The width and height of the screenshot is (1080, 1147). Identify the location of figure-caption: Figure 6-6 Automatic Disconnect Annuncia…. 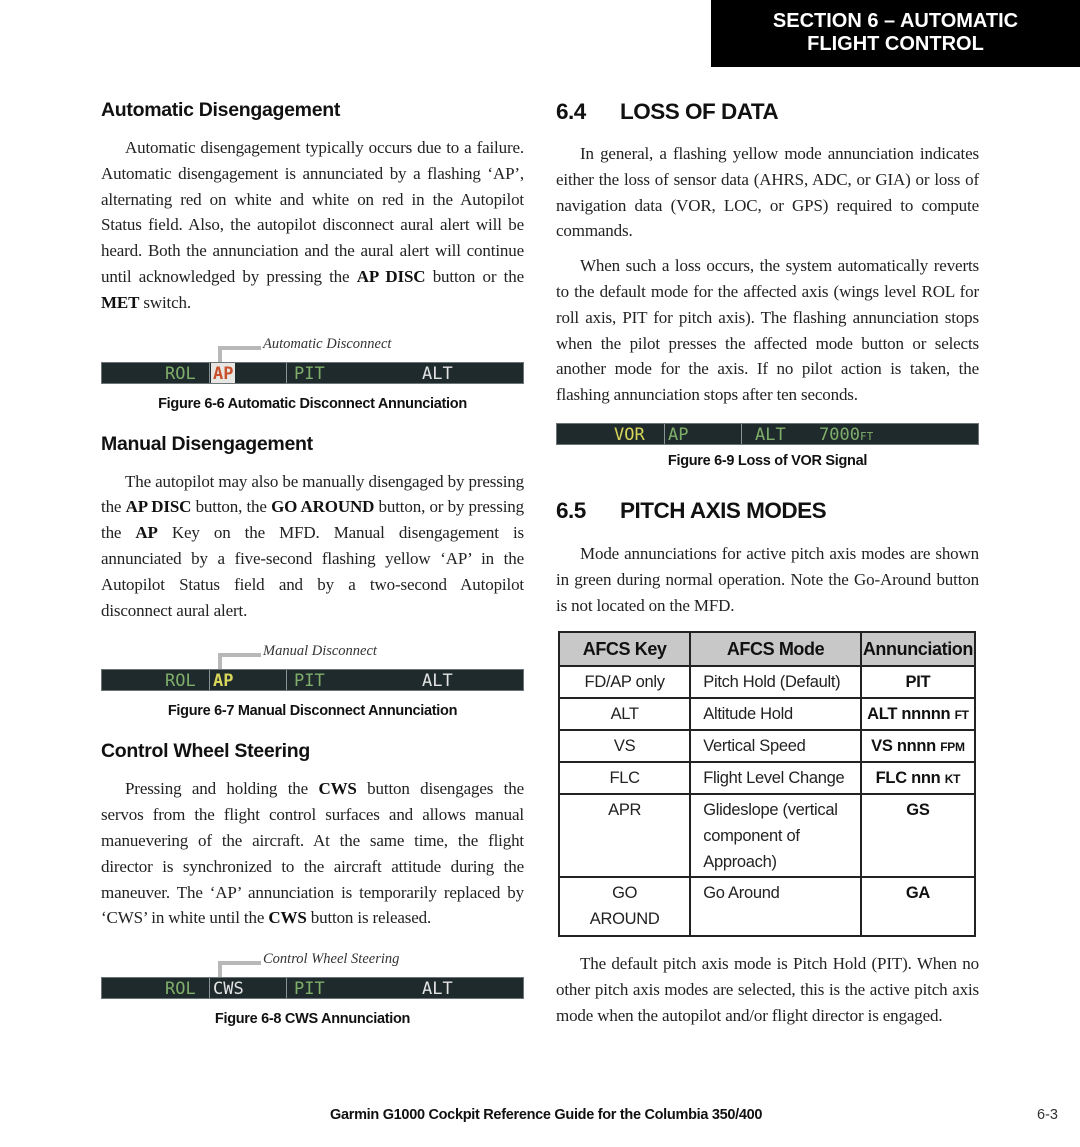
(312, 403).